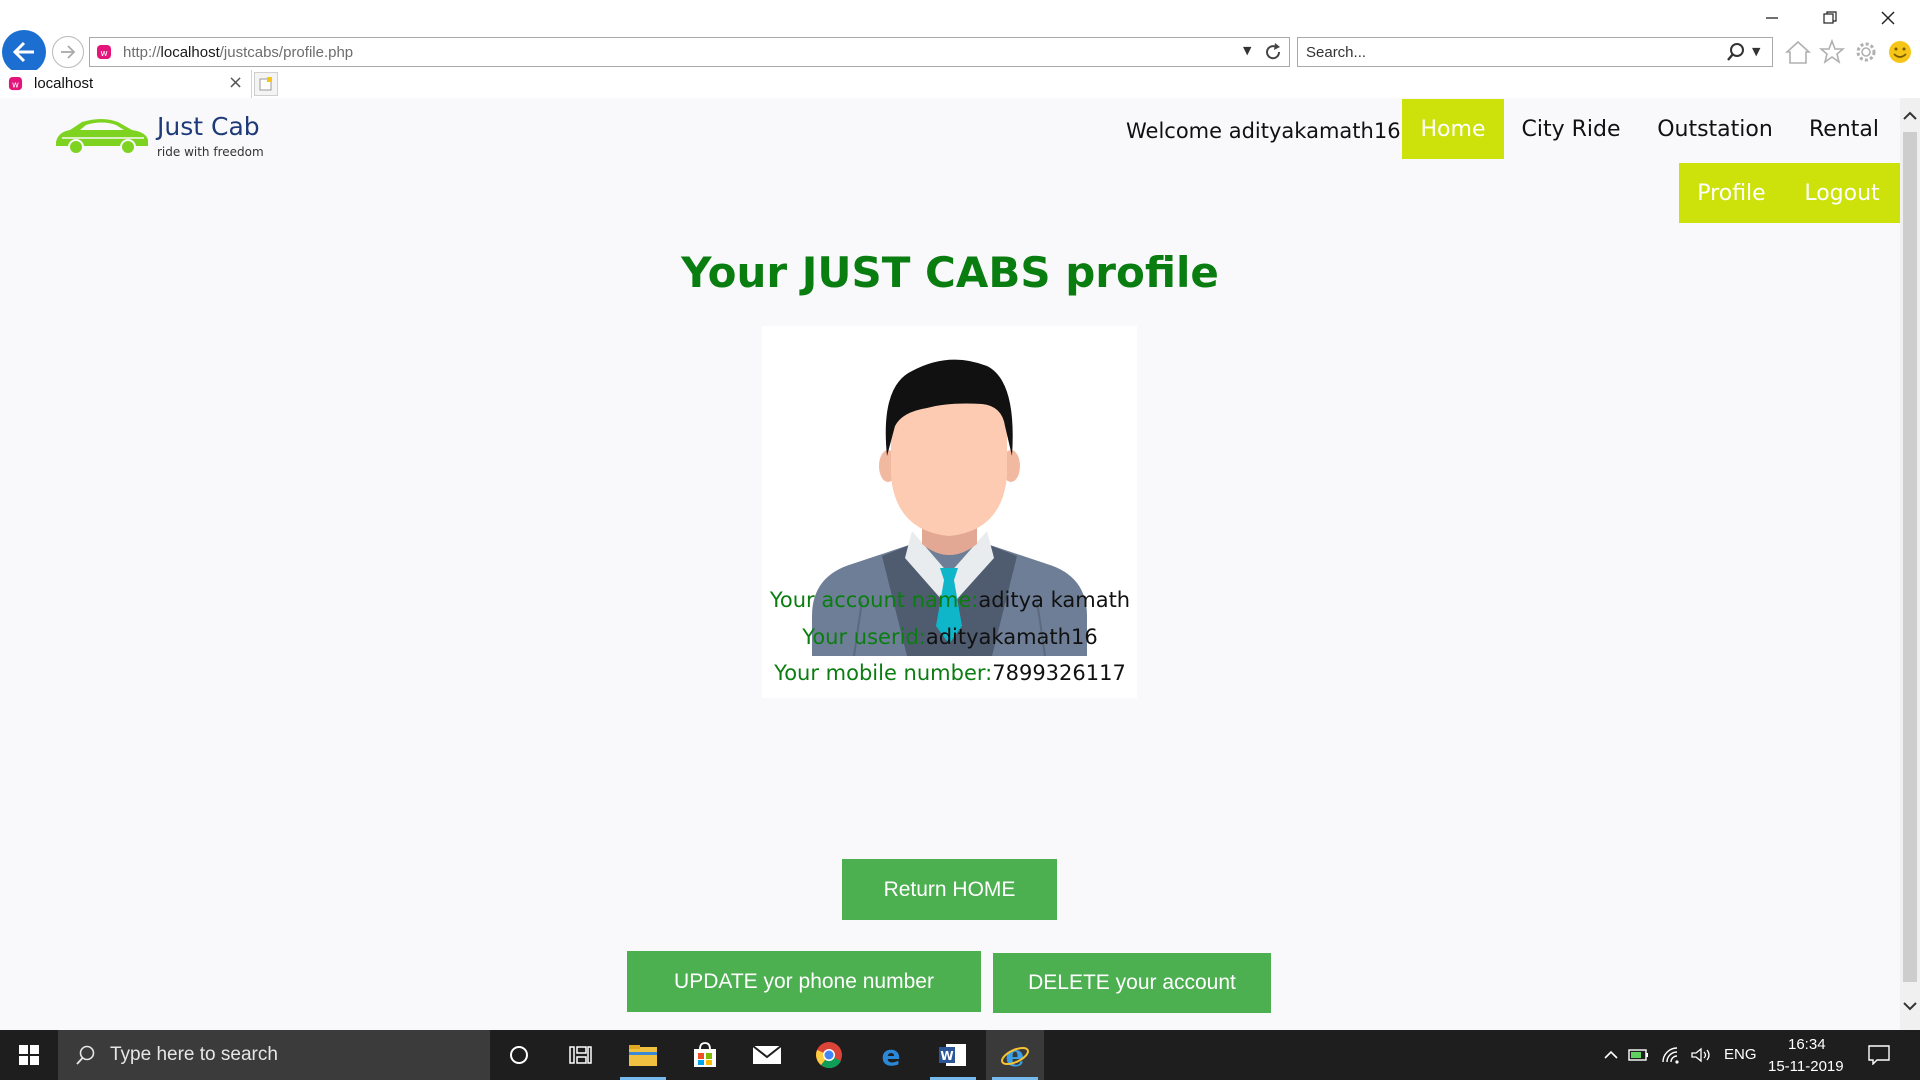 The image size is (1920, 1080). I want to click on arrow-left-icon, so click(23, 52).